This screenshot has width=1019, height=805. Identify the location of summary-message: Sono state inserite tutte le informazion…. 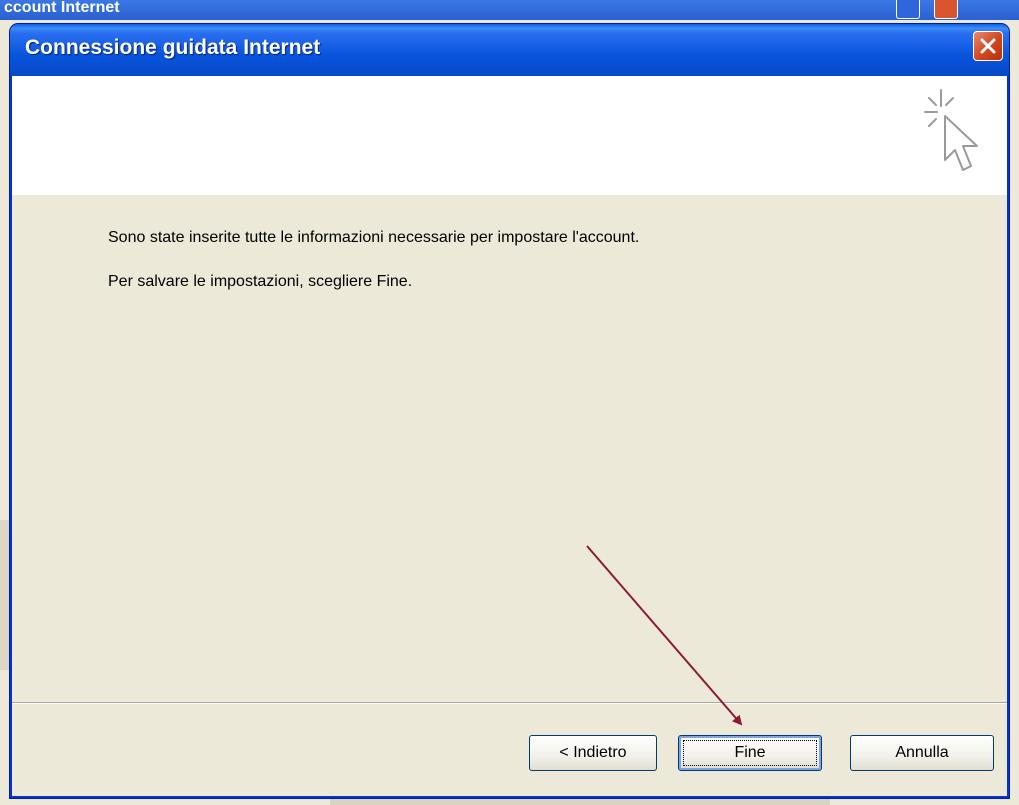
(374, 237).